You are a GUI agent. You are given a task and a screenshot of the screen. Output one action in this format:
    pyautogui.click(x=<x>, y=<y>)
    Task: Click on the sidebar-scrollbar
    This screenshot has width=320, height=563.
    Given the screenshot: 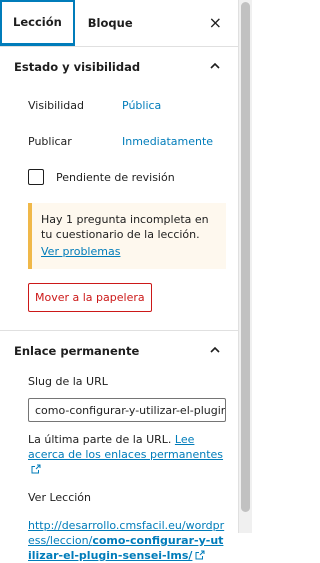 What is the action you would take?
    pyautogui.click(x=245, y=266)
    